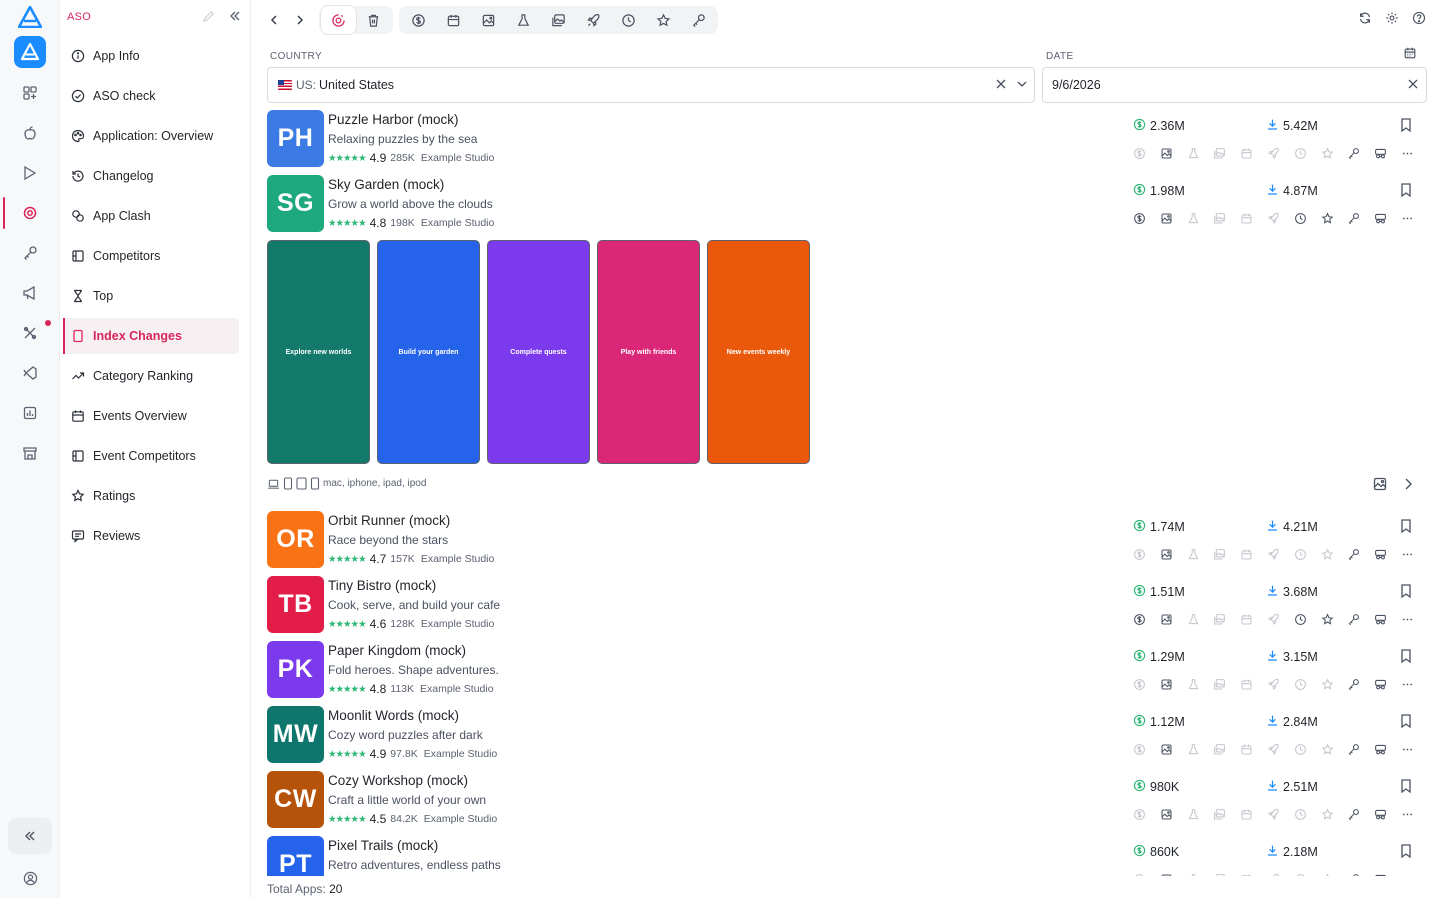 This screenshot has width=1440, height=898. What do you see at coordinates (1392, 19) in the screenshot?
I see `settings-gear-icon` at bounding box center [1392, 19].